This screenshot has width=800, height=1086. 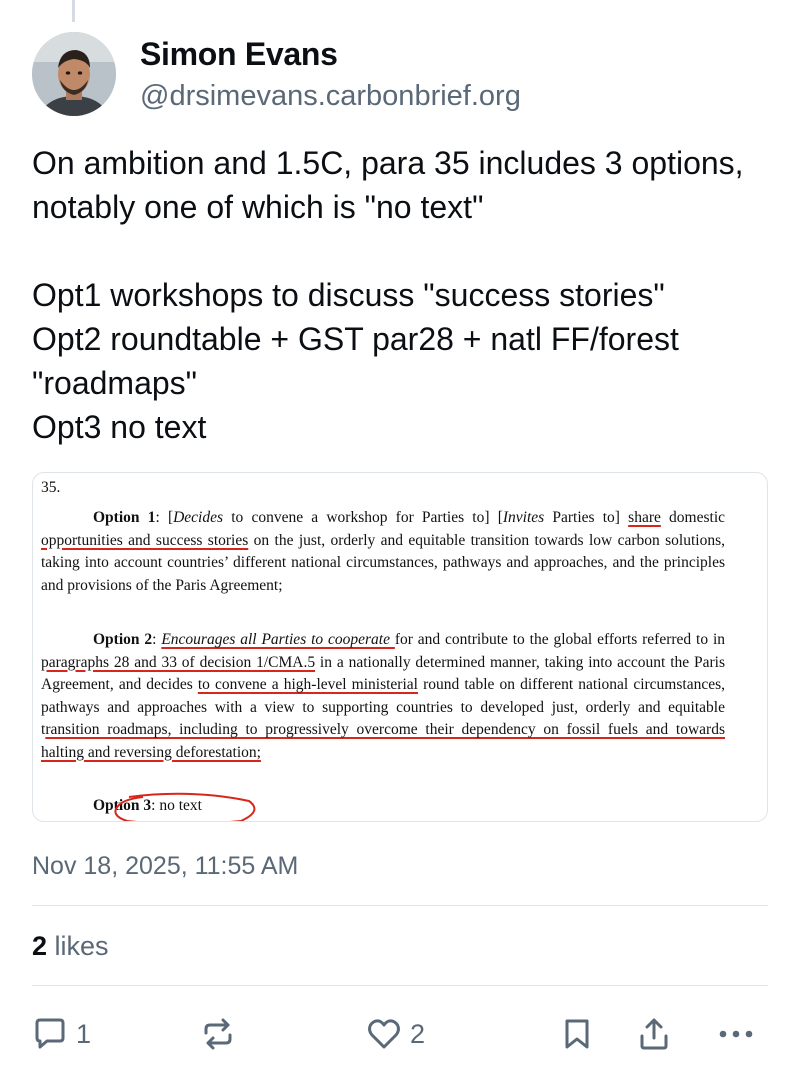 What do you see at coordinates (644, 517) in the screenshot?
I see `underlined-highlight: share` at bounding box center [644, 517].